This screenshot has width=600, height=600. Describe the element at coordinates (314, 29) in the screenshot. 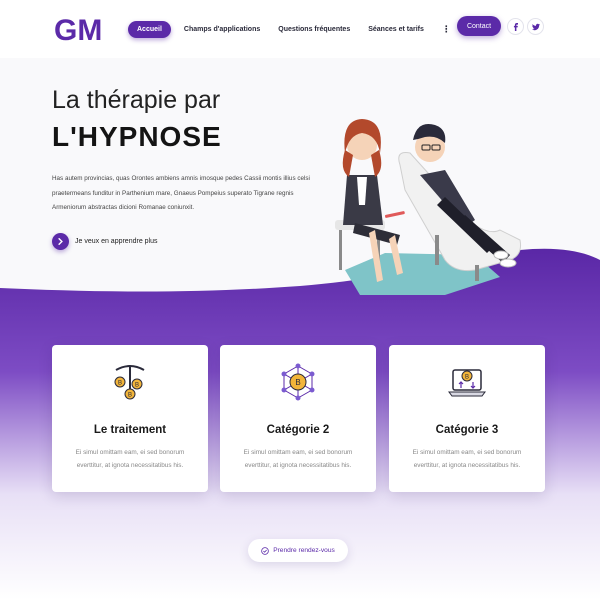

I see `nav-item-questions-frequentes: Questions fréquentes` at that location.